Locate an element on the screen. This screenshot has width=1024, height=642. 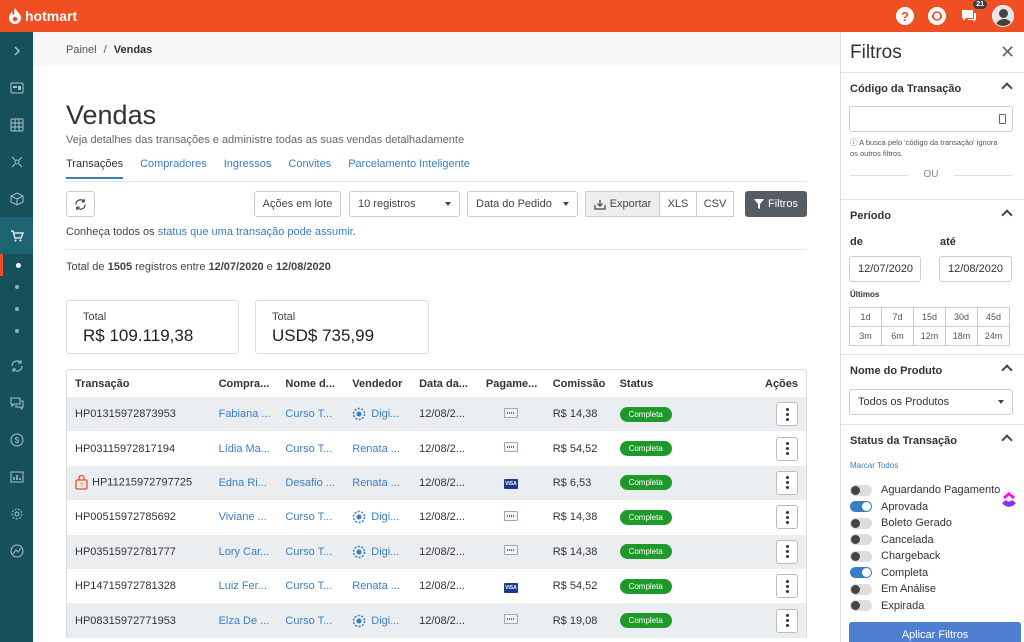
reports-chart-icon is located at coordinates (16, 476).